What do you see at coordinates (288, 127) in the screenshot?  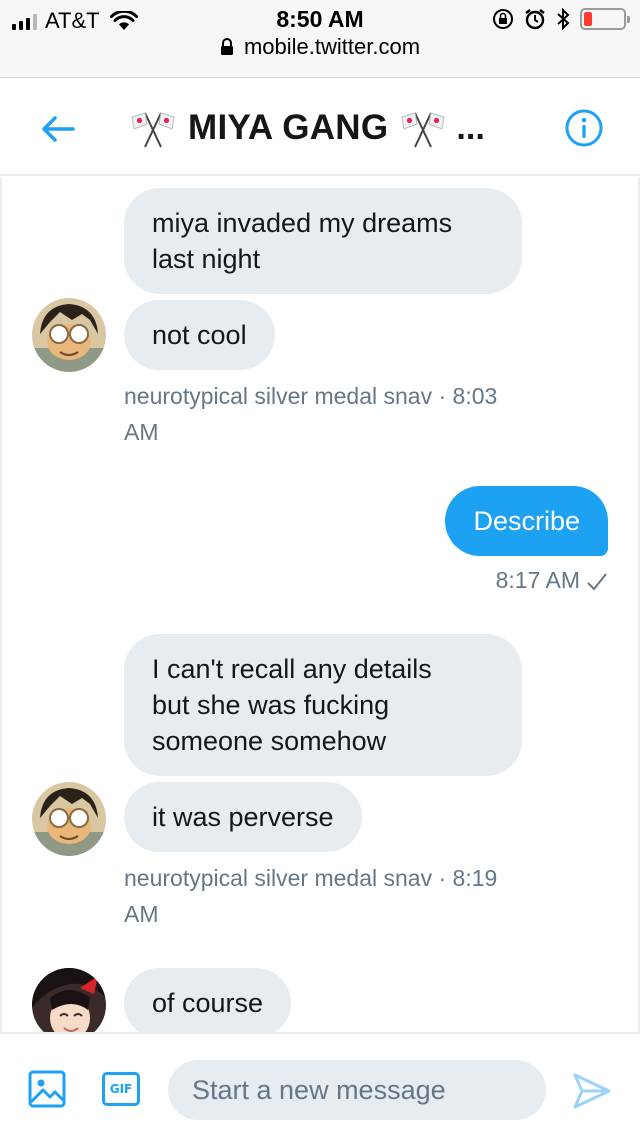 I see `conversation-title: MIYA GANG` at bounding box center [288, 127].